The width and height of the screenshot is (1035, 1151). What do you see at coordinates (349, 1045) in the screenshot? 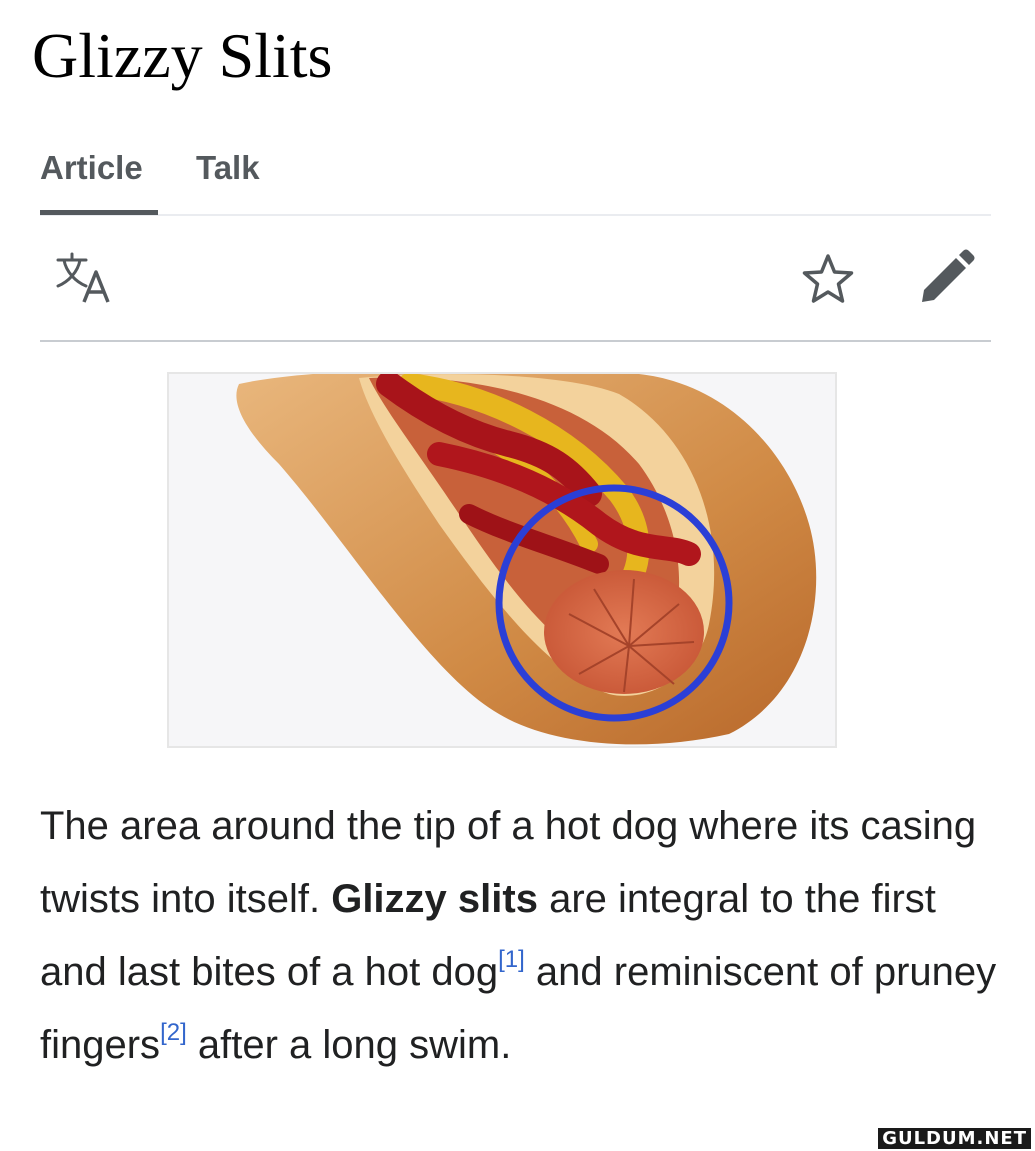
I see `article-text: after a long swim.` at bounding box center [349, 1045].